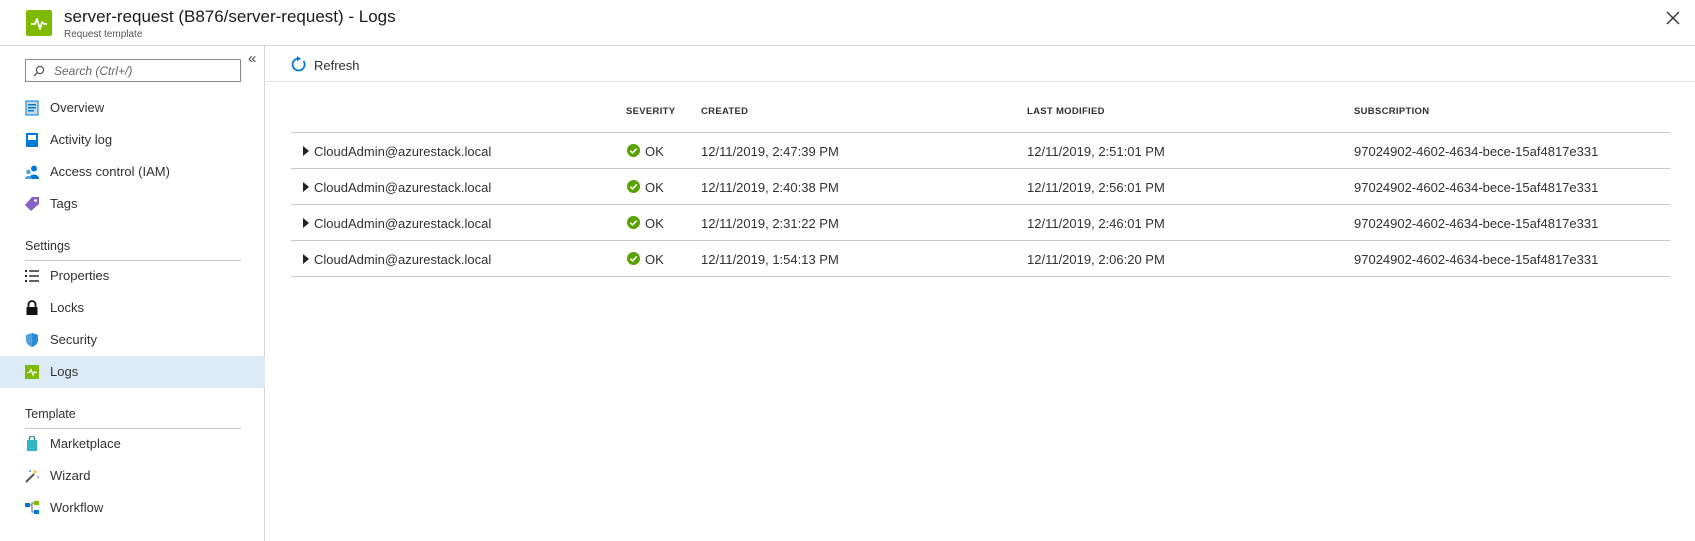 This screenshot has width=1695, height=541. Describe the element at coordinates (132, 308) in the screenshot. I see `sidebar-item-locks: Locks` at that location.